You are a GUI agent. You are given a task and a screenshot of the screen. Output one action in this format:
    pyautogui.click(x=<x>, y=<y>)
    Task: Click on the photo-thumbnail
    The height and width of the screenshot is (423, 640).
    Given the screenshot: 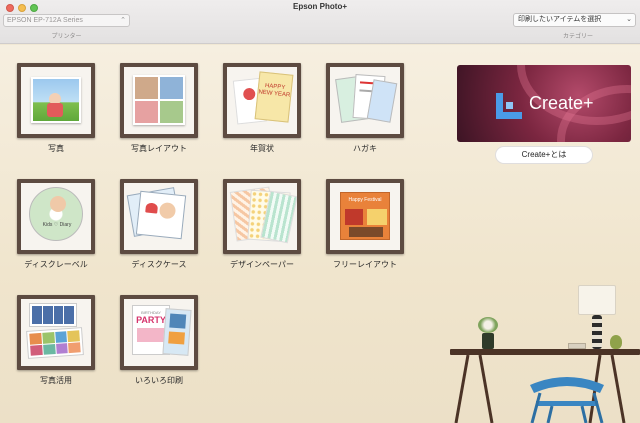 What is the action you would take?
    pyautogui.click(x=56, y=100)
    